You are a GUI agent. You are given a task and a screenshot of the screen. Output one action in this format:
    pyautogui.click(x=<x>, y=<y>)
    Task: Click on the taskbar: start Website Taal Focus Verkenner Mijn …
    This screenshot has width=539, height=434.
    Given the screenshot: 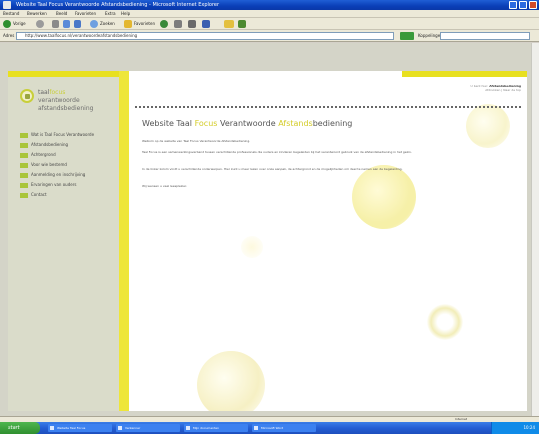 What is the action you would take?
    pyautogui.click(x=269, y=428)
    